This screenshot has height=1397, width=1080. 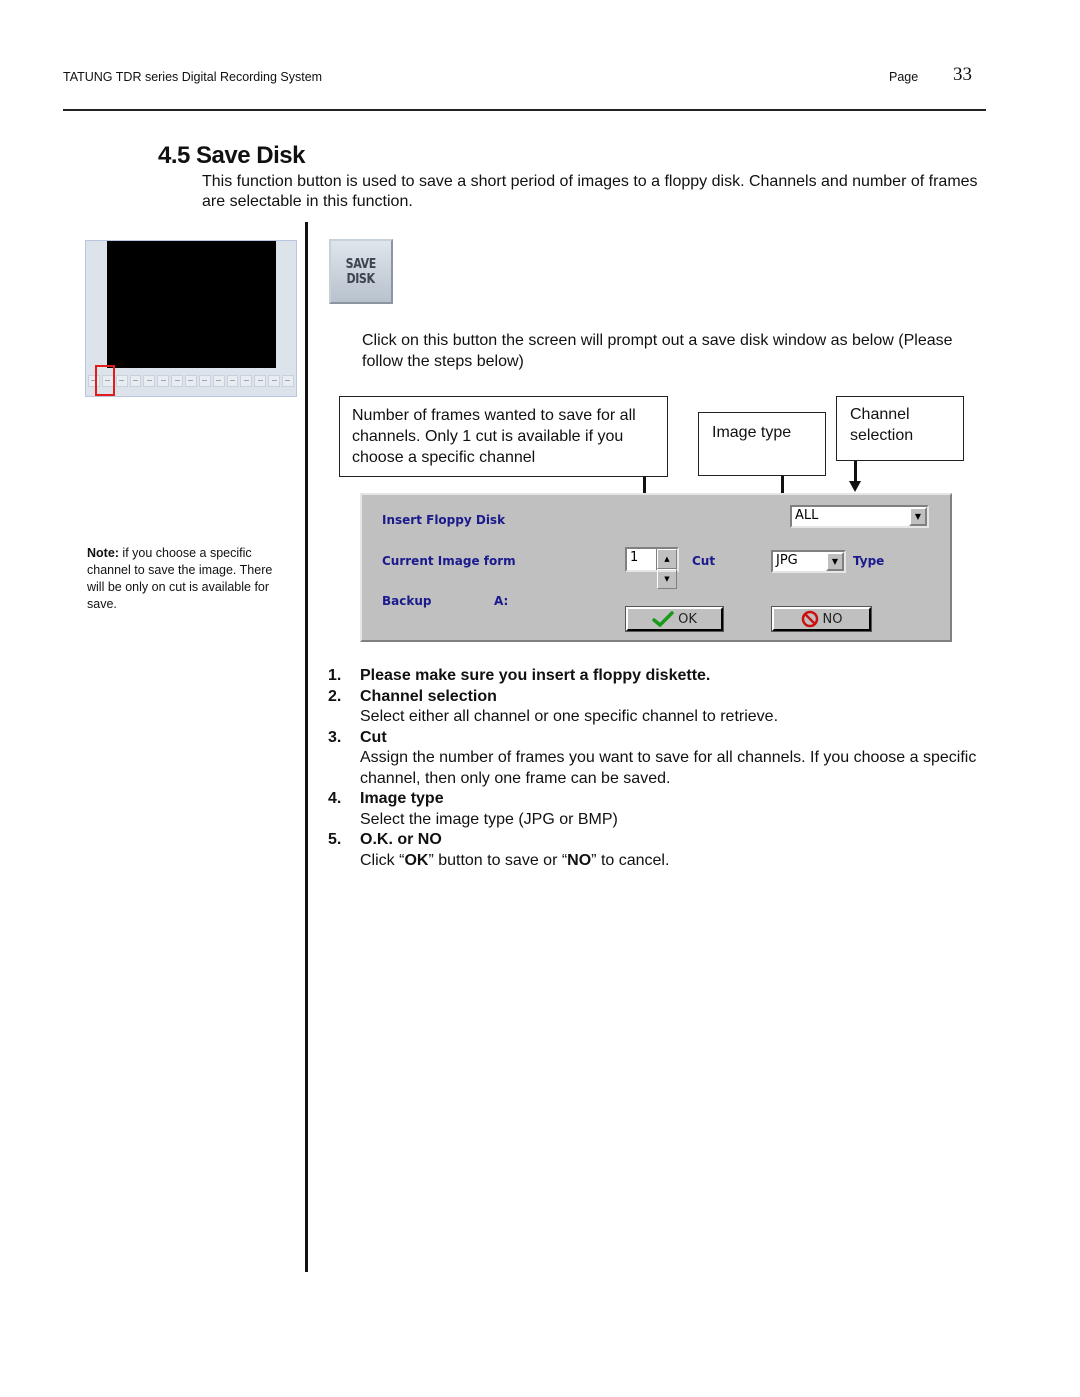 What do you see at coordinates (630, 860) in the screenshot?
I see `desc-text: ” to cancel.` at bounding box center [630, 860].